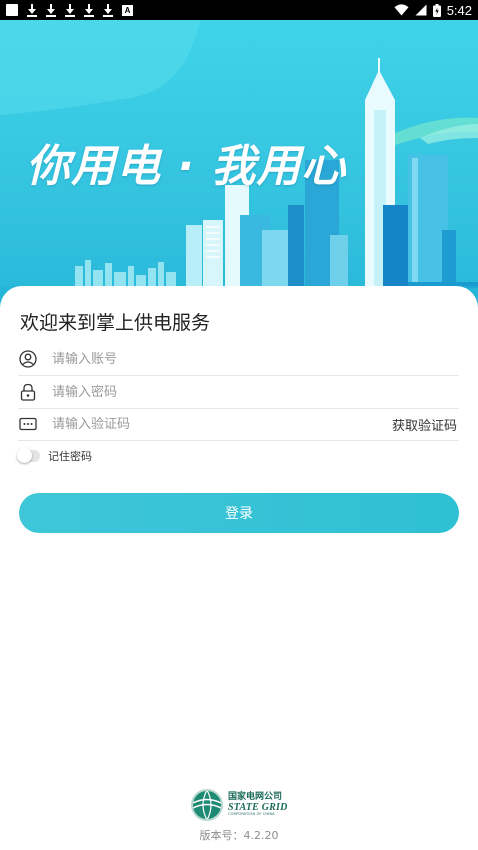 This screenshot has width=478, height=850. What do you see at coordinates (459, 10) in the screenshot?
I see `clock: 5:42` at bounding box center [459, 10].